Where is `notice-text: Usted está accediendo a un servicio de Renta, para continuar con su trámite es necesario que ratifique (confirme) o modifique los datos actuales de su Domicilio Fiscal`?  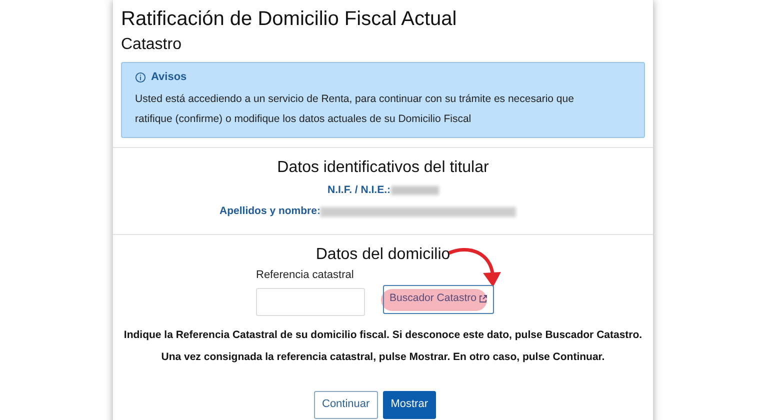
notice-text: Usted está accediendo a un servicio de Renta, para continuar con su trámite es necesario que ratifique (confirme) o modifique los datos actuales de su Domicilio Fiscal is located at coordinates (355, 109).